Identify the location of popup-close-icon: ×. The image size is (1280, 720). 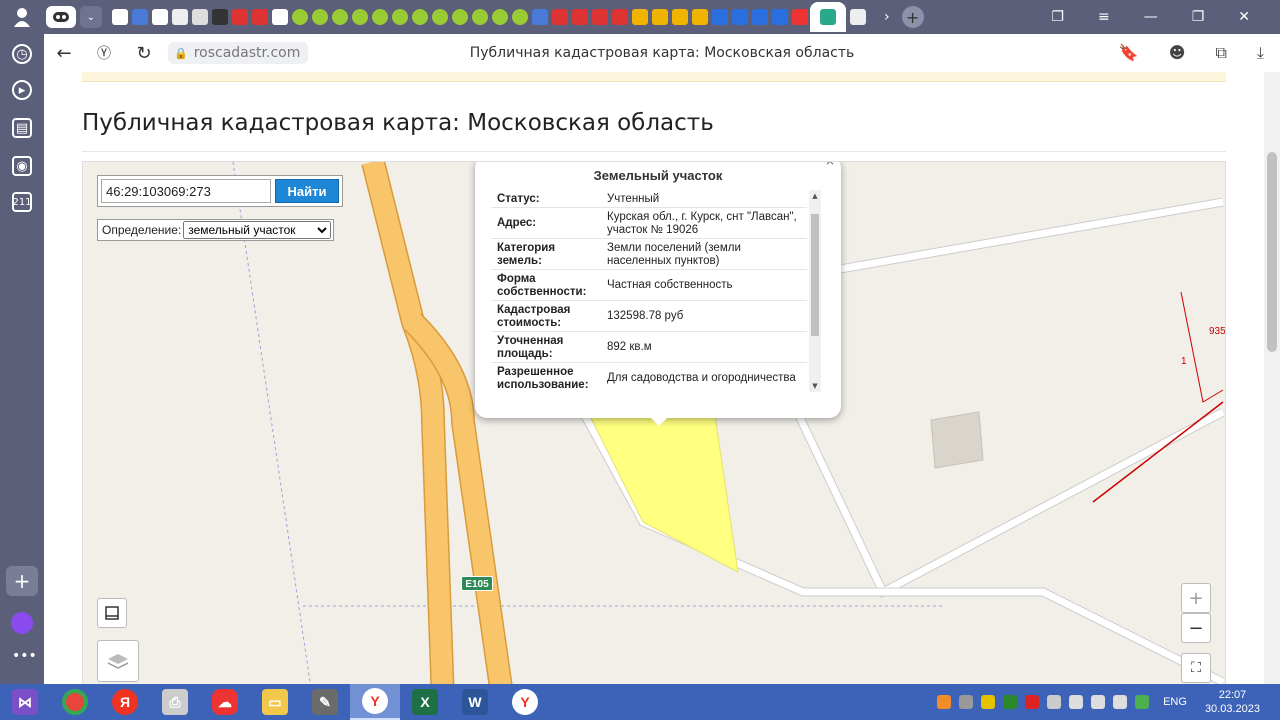
(830, 165).